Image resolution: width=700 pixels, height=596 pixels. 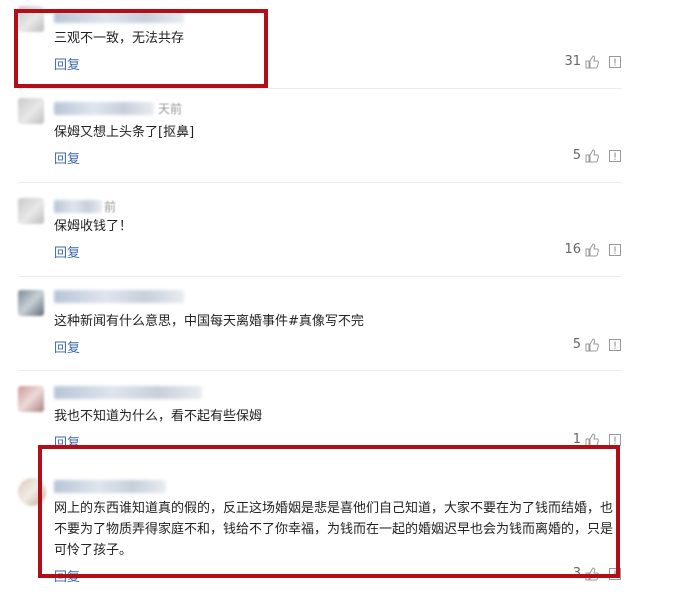 What do you see at coordinates (320, 230) in the screenshot?
I see `comment-item: 前 保姆收钱了！ 回复 16` at bounding box center [320, 230].